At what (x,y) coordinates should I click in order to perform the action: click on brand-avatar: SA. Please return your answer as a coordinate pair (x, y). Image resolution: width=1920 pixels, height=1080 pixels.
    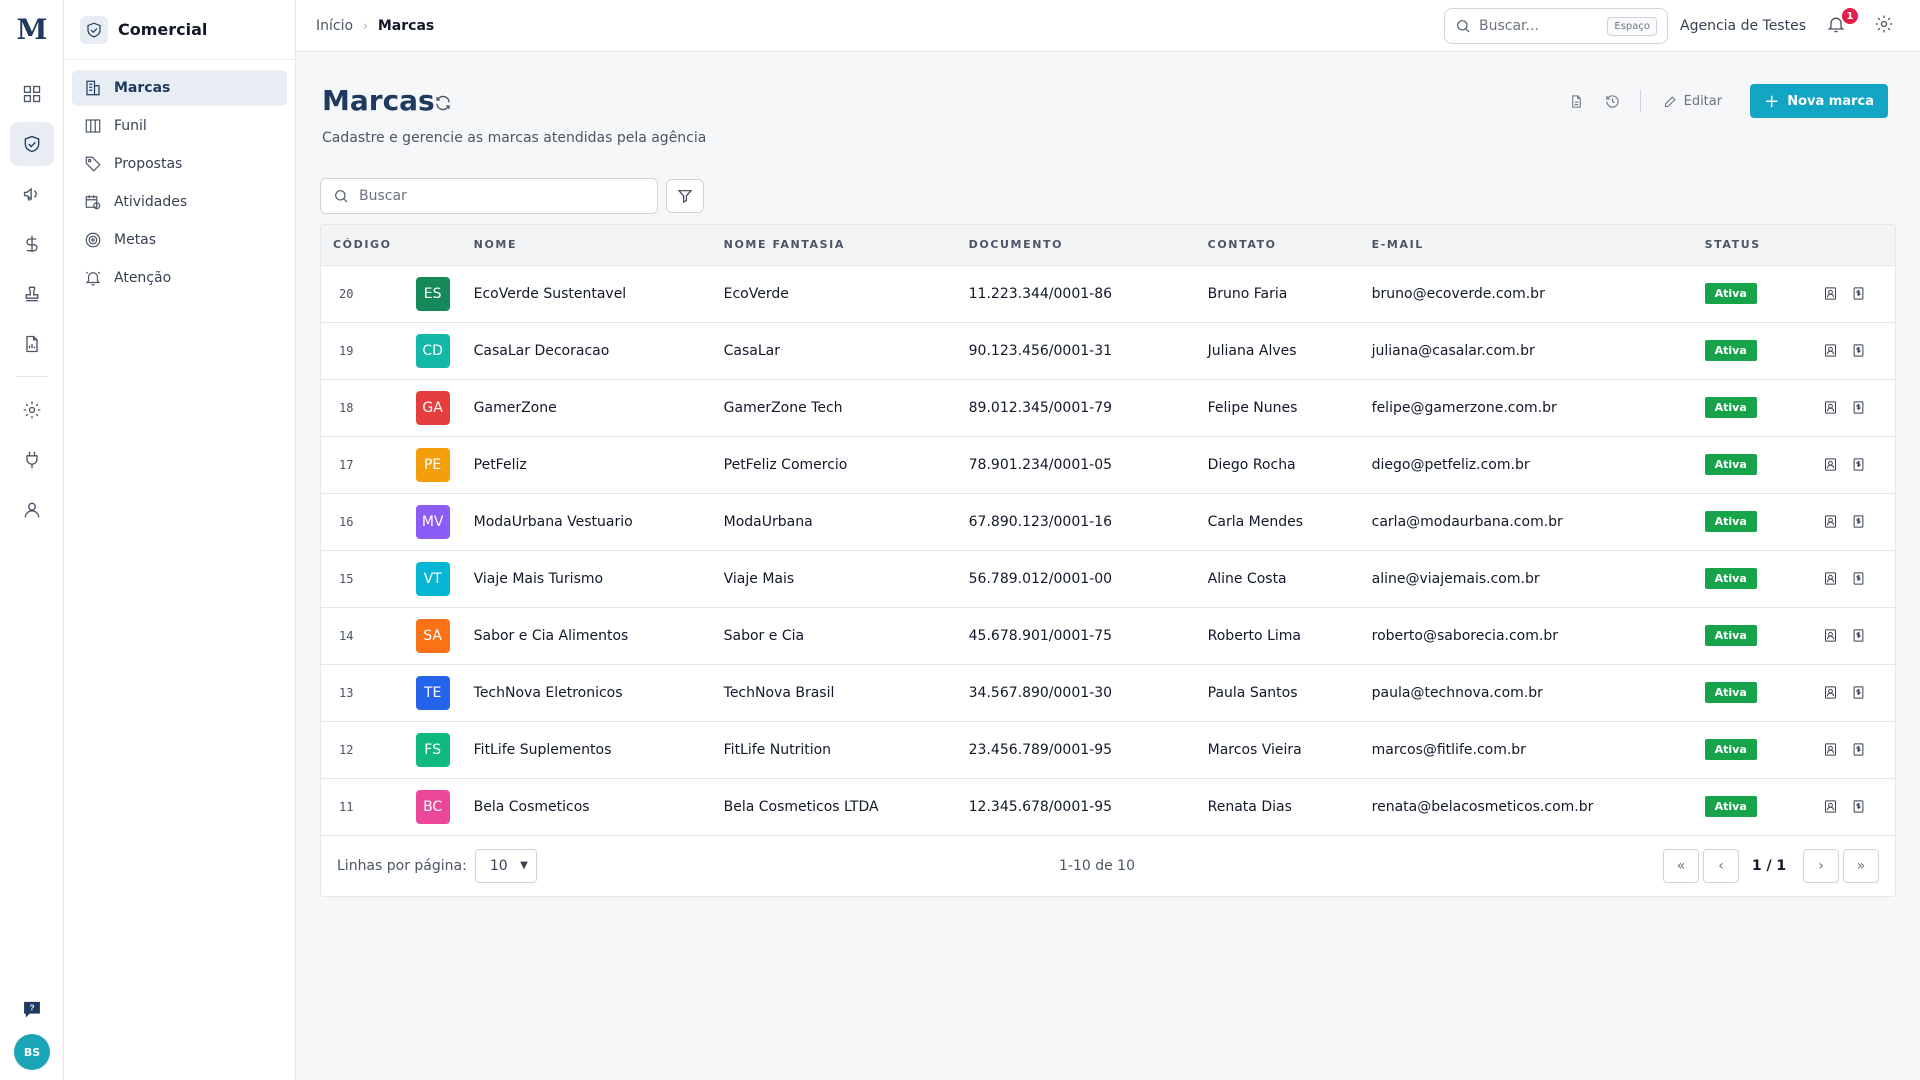
    Looking at the image, I should click on (432, 635).